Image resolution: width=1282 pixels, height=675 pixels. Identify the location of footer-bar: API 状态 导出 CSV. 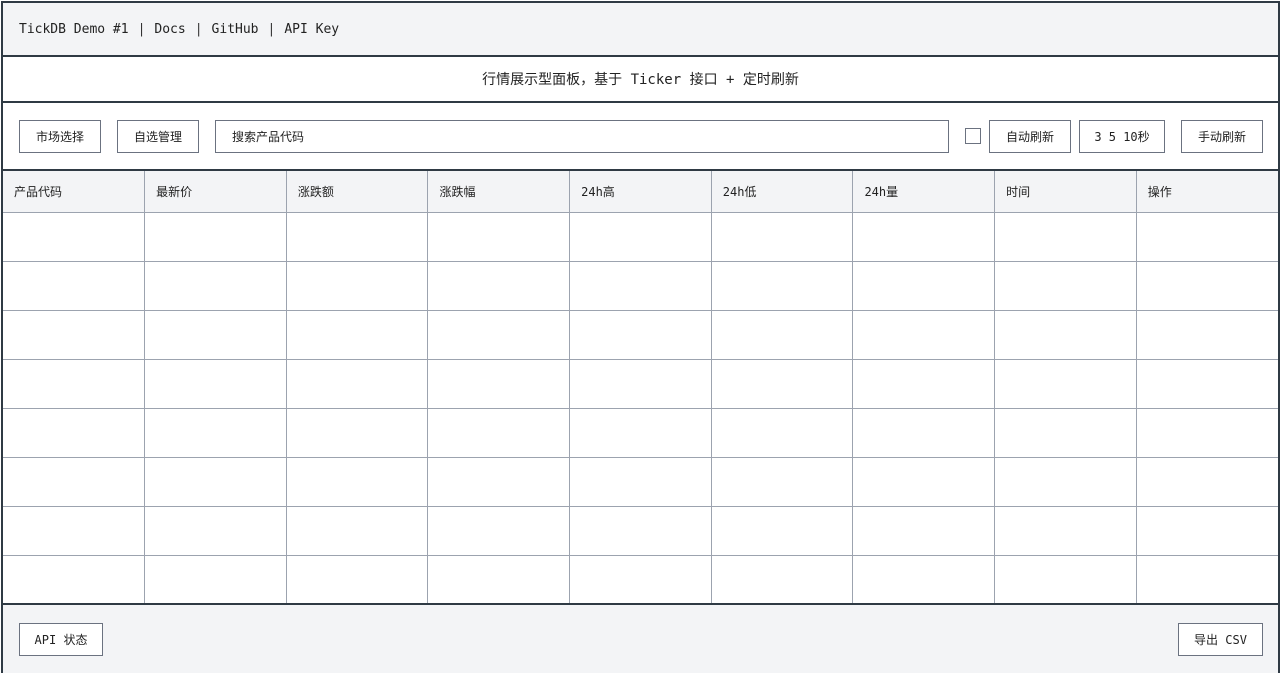
(640, 639).